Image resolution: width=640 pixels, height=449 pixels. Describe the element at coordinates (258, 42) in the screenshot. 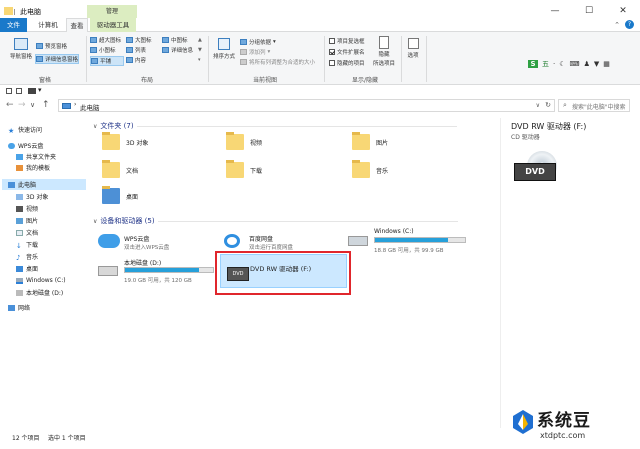

I see `group-by-button: 分组依据 ▾` at that location.